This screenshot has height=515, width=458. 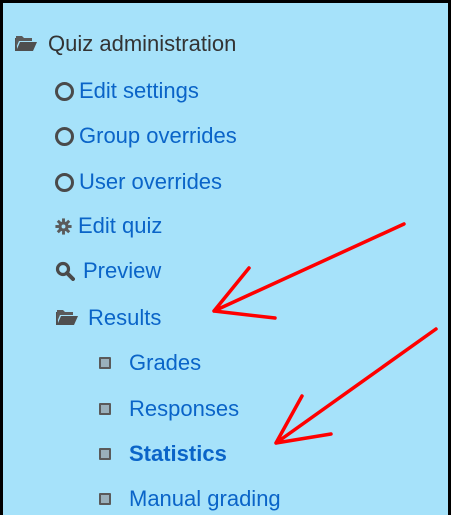 I want to click on gear-icon, so click(x=63, y=226).